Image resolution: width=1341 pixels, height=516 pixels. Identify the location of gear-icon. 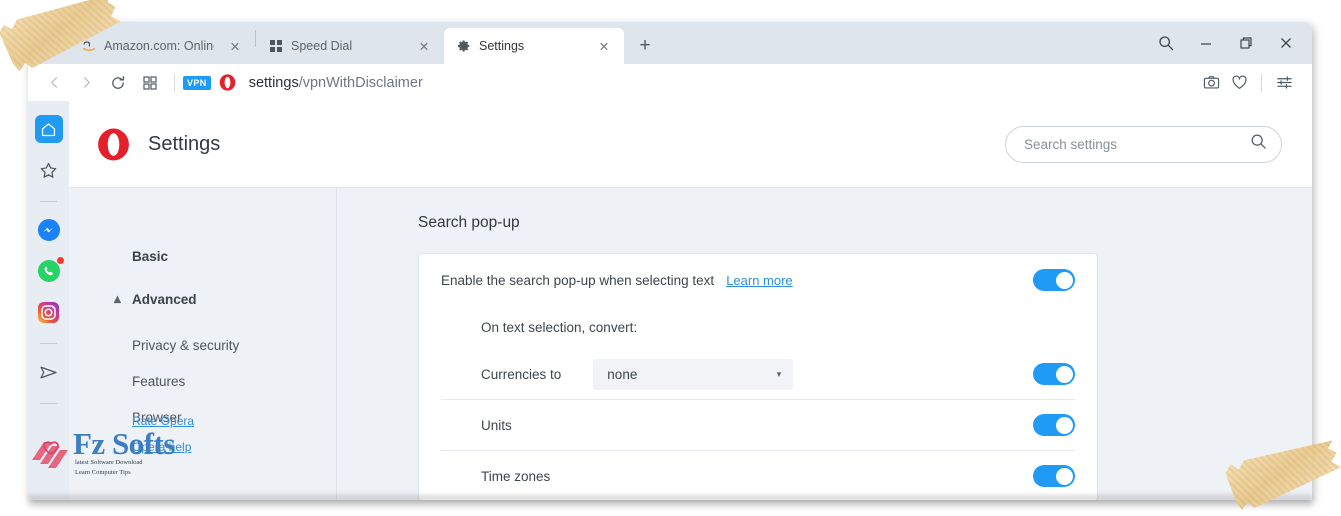
(463, 46).